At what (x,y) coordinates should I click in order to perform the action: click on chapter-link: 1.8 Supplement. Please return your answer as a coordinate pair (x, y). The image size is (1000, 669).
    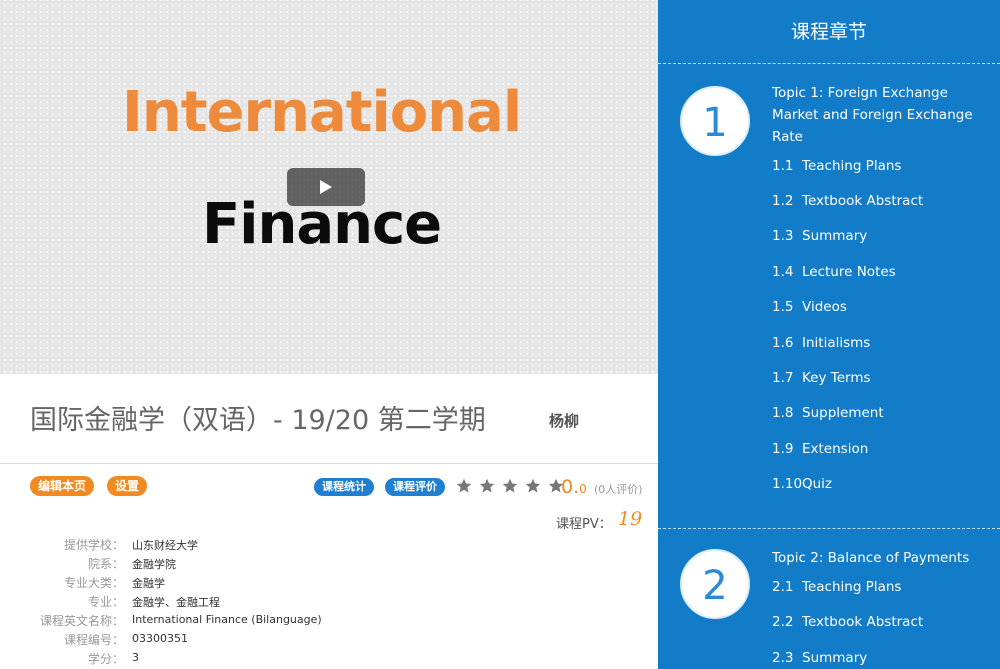
    Looking at the image, I should click on (828, 415).